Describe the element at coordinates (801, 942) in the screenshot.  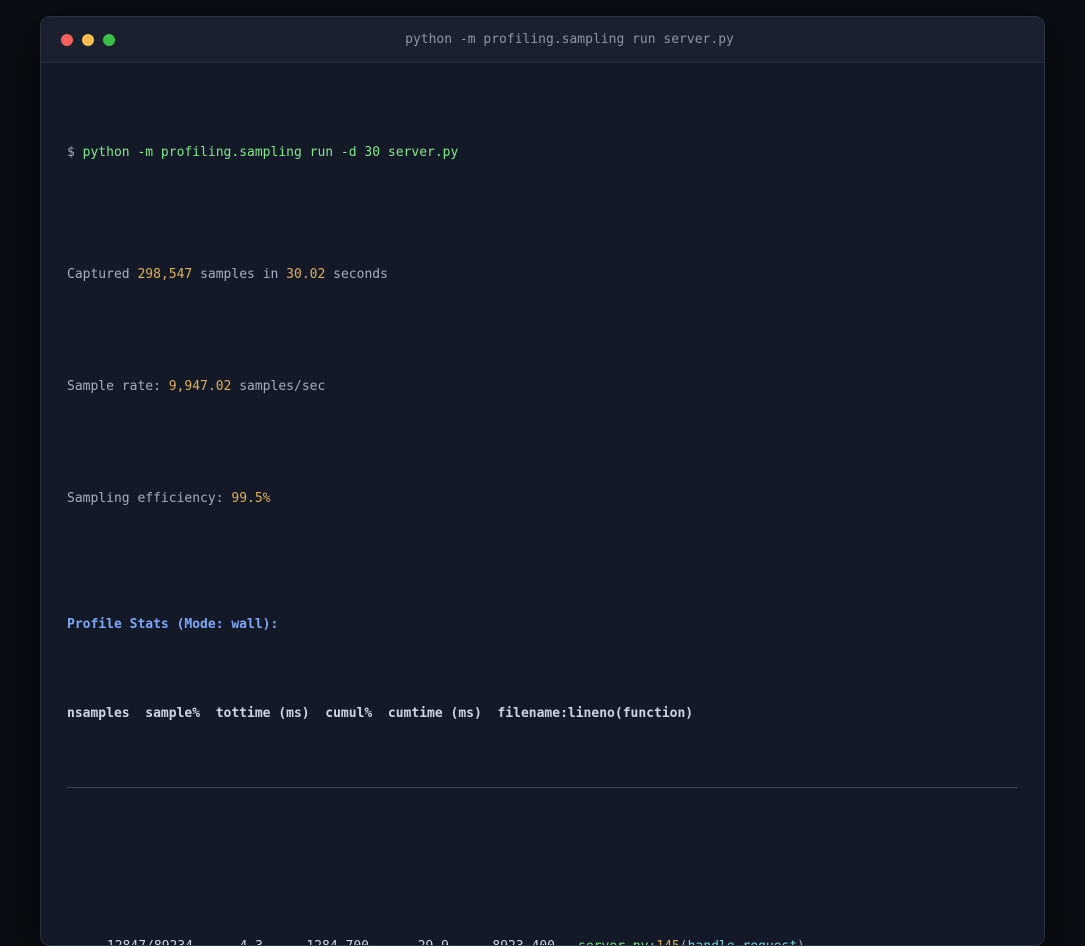
I see `close-paren: )` at that location.